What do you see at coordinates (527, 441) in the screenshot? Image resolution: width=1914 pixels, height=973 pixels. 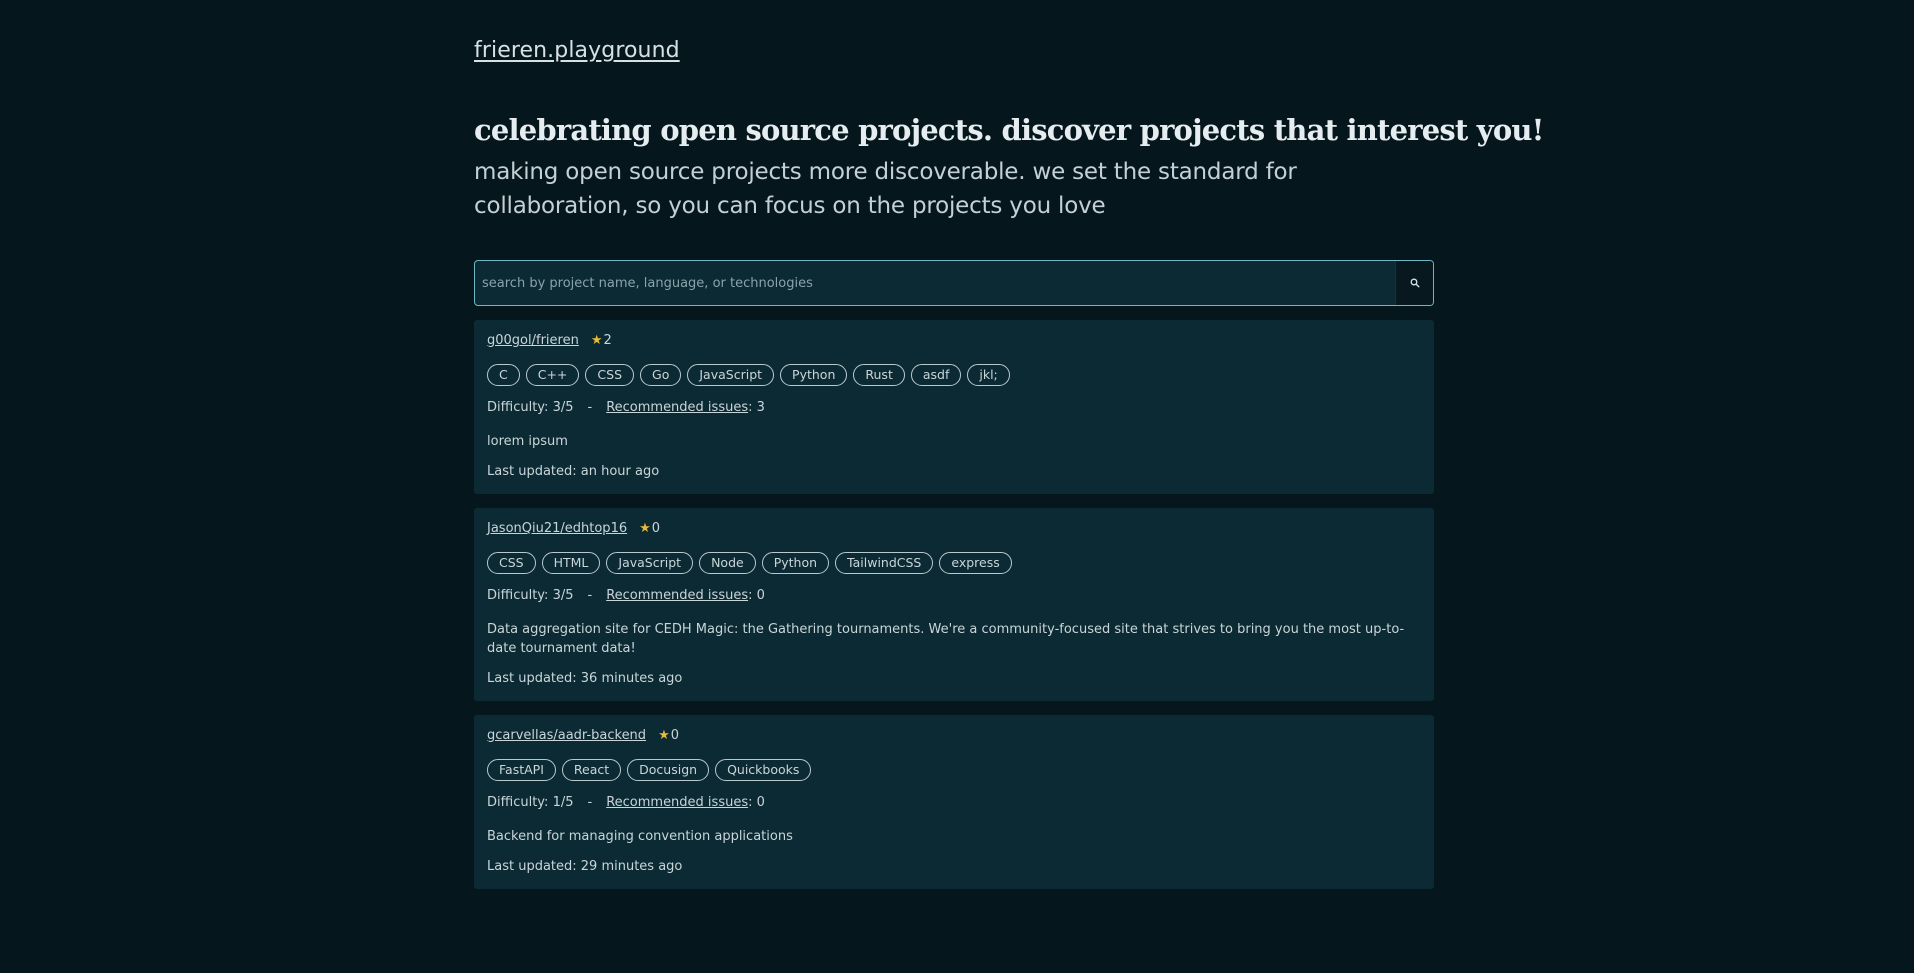 I see `project-description: lorem ipsum` at bounding box center [527, 441].